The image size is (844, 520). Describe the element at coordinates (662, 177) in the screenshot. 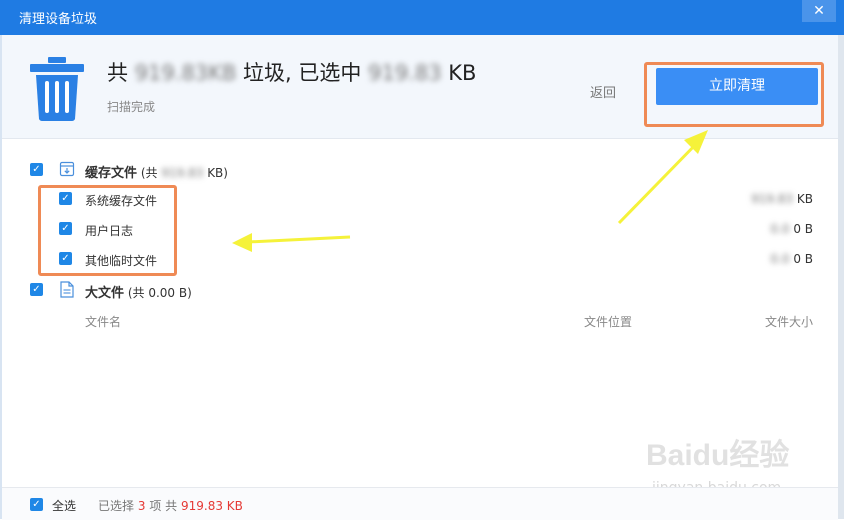

I see `arrow-to-clean-button` at that location.